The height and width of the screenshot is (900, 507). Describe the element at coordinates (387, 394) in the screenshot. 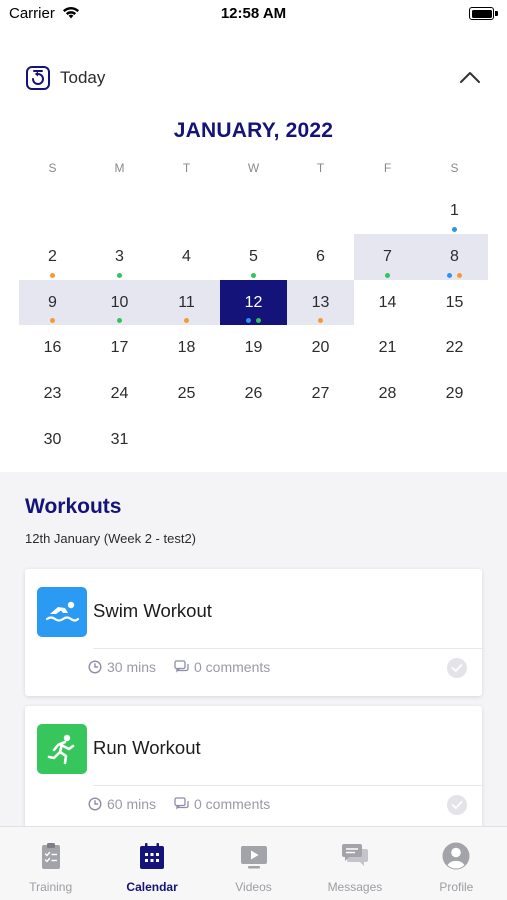

I see `day-cell: 28` at that location.